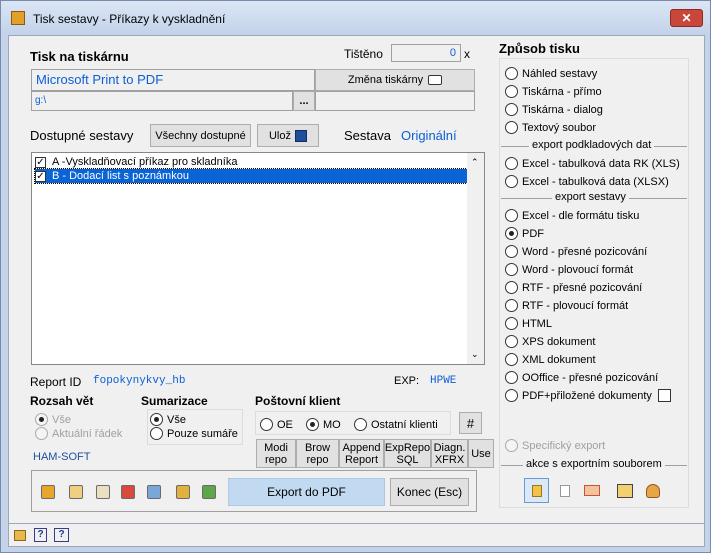  I want to click on help-icon: ?, so click(40, 535).